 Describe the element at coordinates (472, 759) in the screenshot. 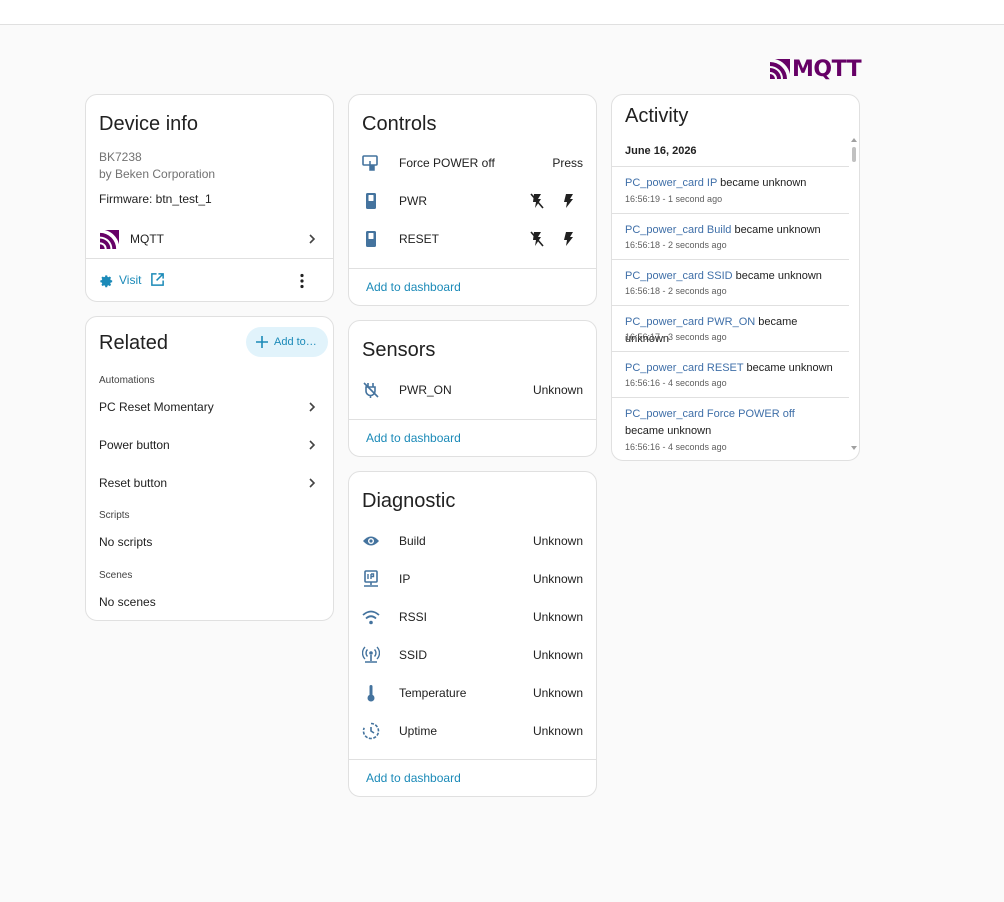

I see `diagnostic-divider` at that location.